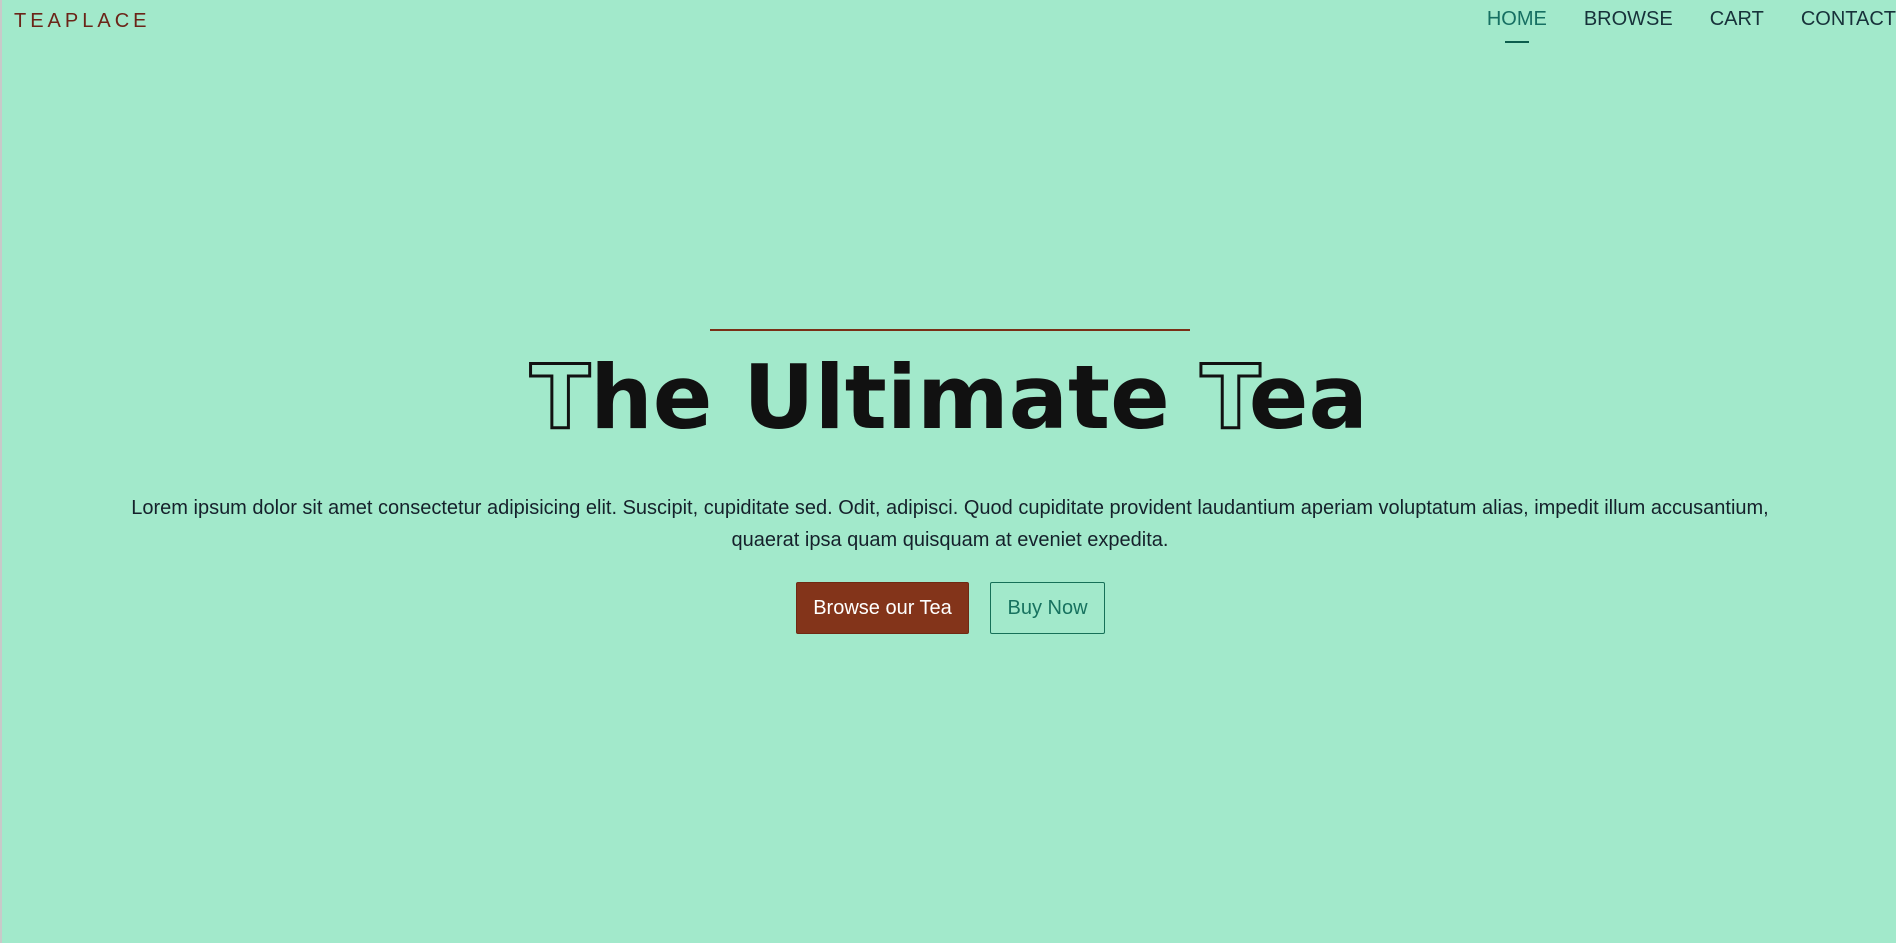 Image resolution: width=1896 pixels, height=943 pixels. What do you see at coordinates (560, 397) in the screenshot?
I see `title-letter-t-outline: T` at bounding box center [560, 397].